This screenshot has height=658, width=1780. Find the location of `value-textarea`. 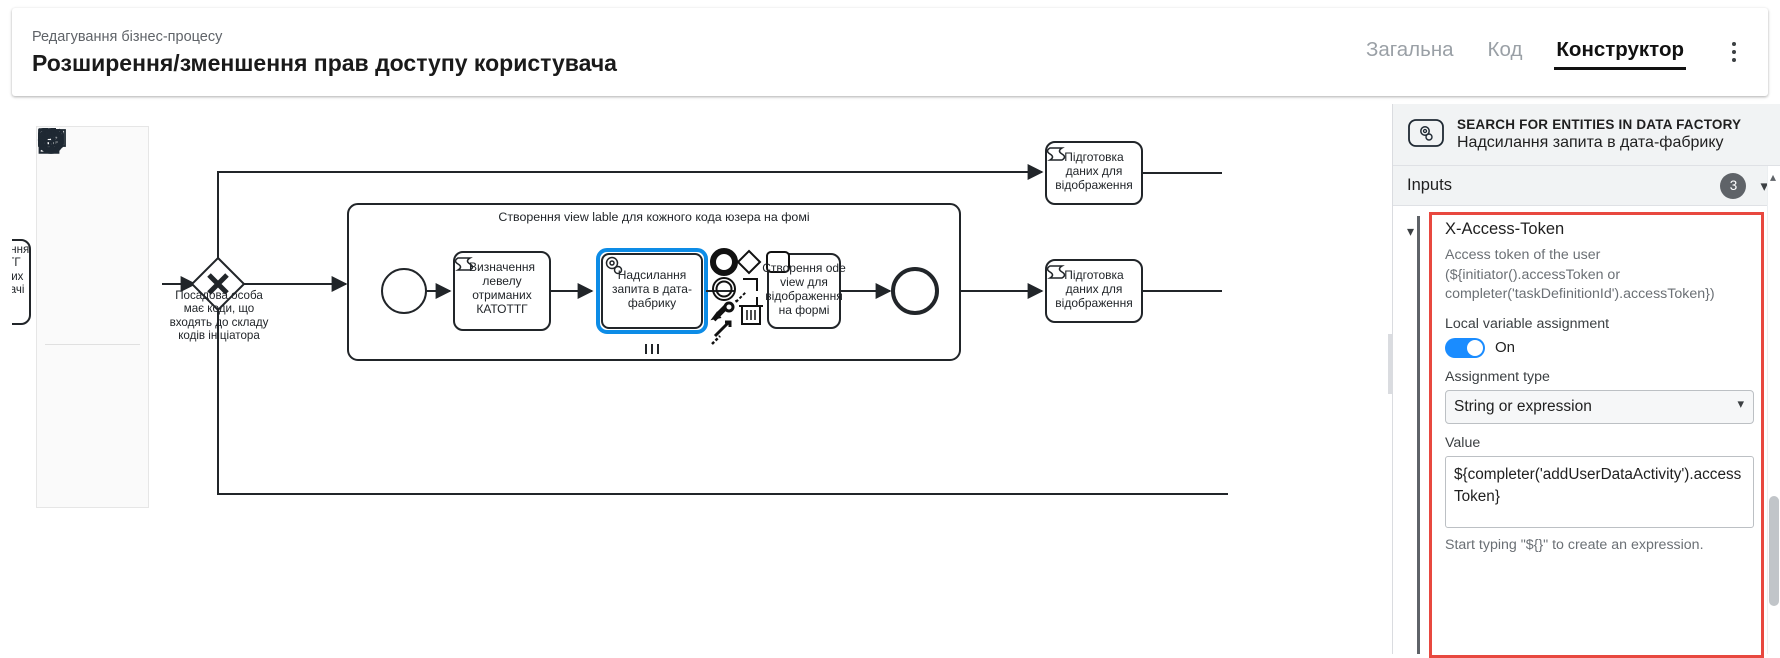

value-textarea is located at coordinates (1599, 491).